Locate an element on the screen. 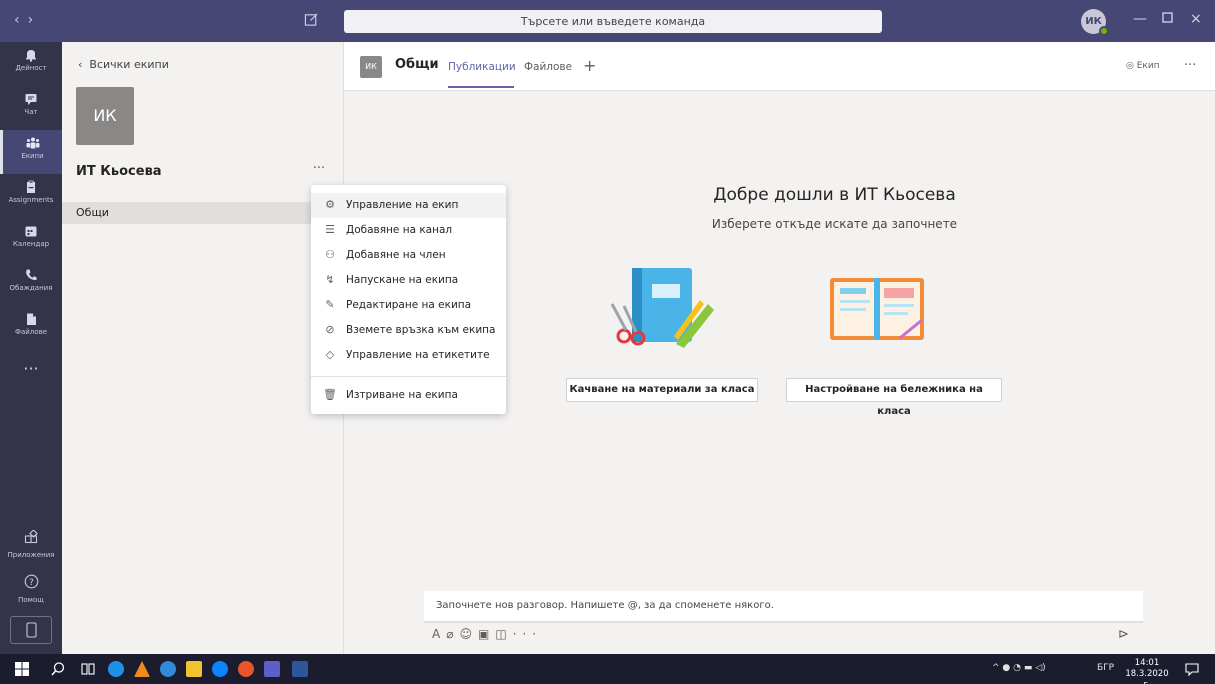  system-clock: 14:01 18.3.2020 г. is located at coordinates (1147, 671).